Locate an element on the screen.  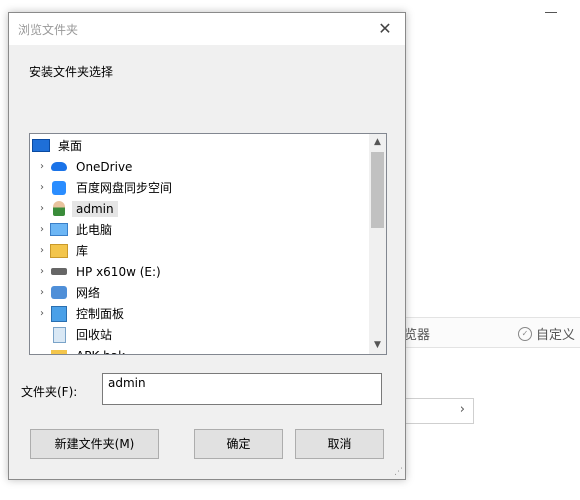
folder-field-label: 文件夹(F): is located at coordinates (49, 392).